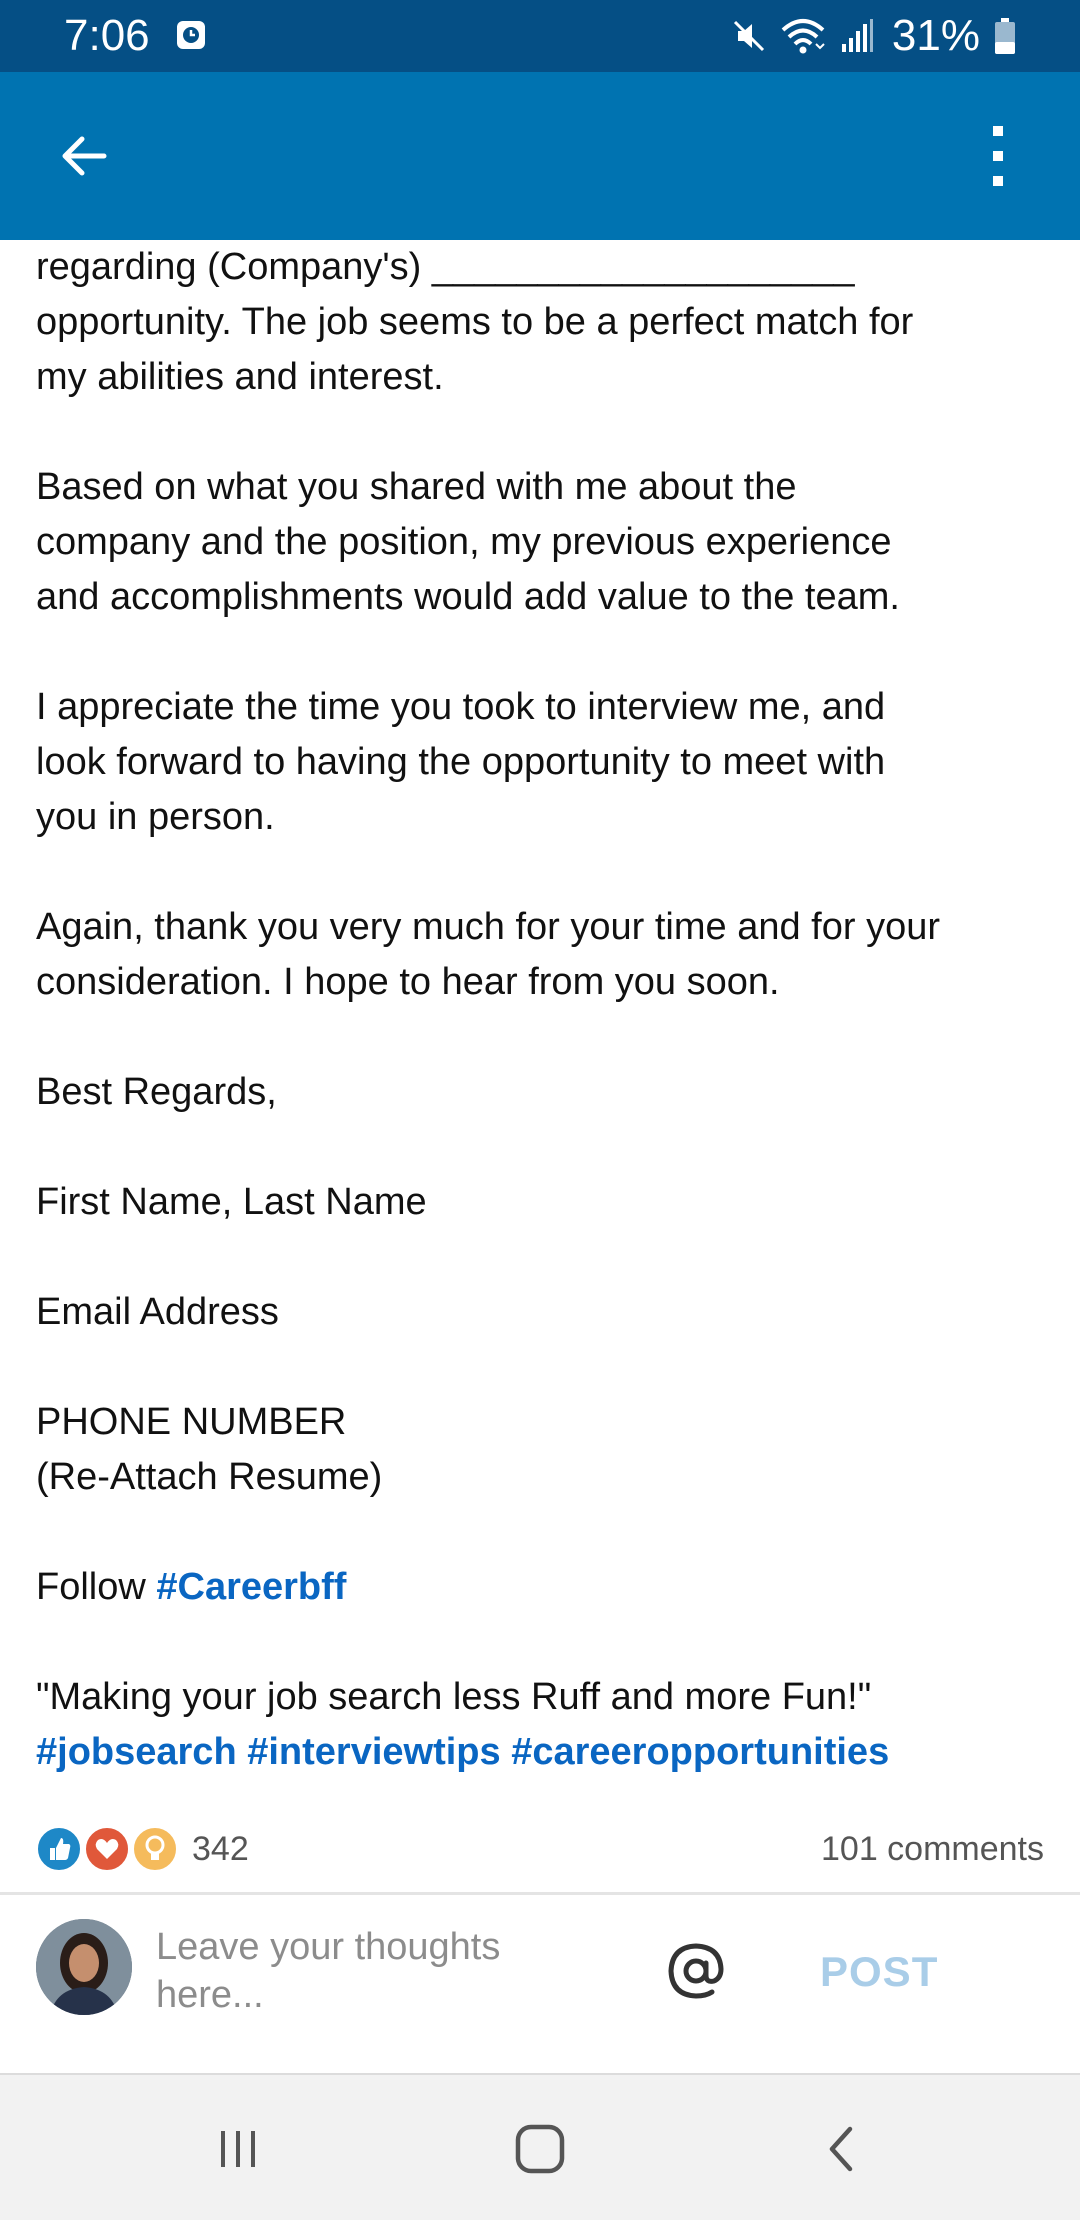 The width and height of the screenshot is (1080, 2220). What do you see at coordinates (803, 36) in the screenshot?
I see `wifi-icon` at bounding box center [803, 36].